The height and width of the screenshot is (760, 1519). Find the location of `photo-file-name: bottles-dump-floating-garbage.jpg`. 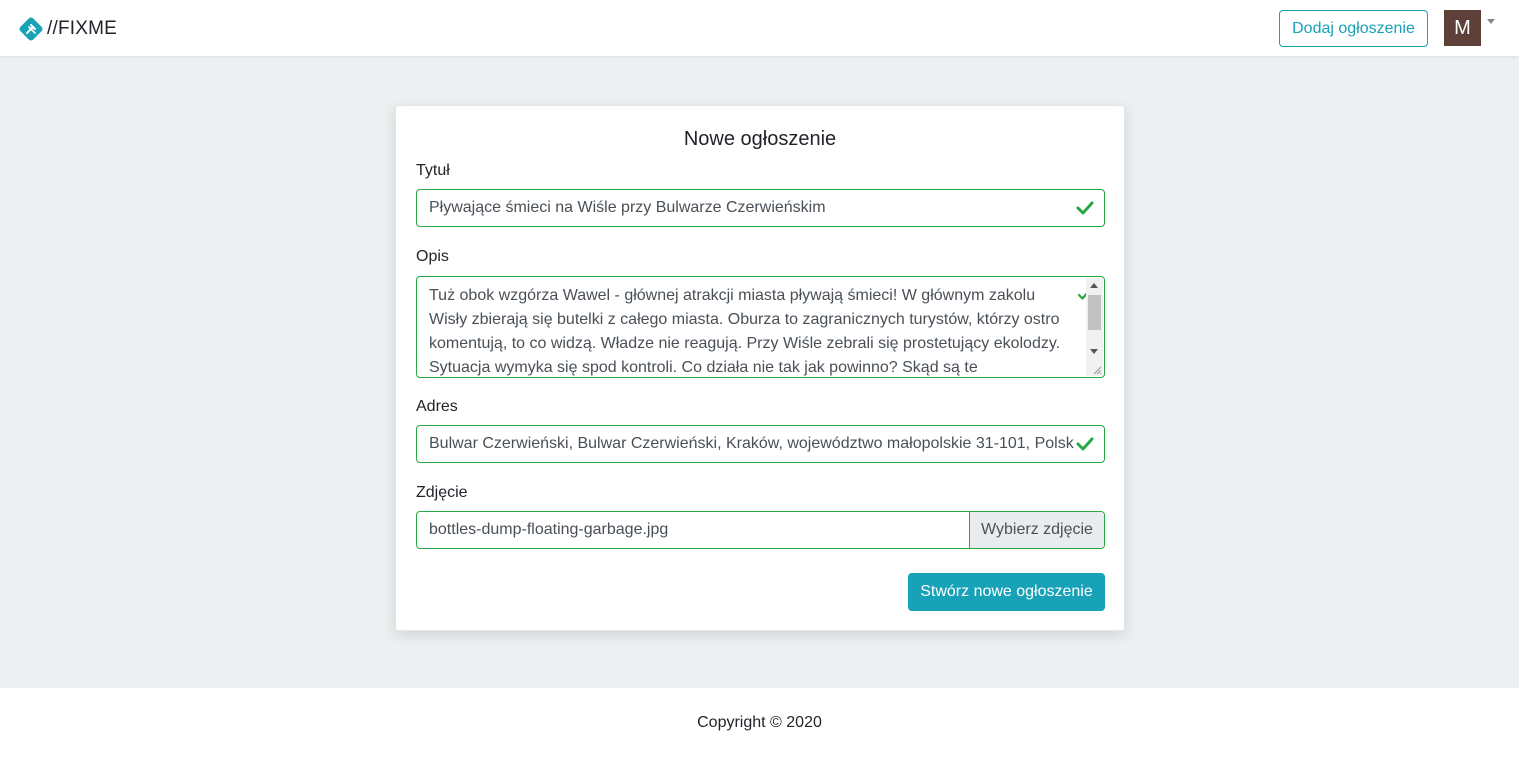

photo-file-name: bottles-dump-floating-garbage.jpg is located at coordinates (549, 529).